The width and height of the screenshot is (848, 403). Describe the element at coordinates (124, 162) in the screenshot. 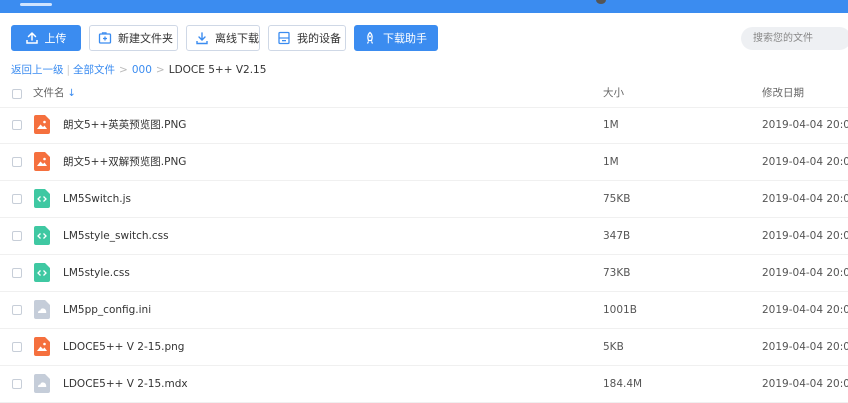

I see `file-name: 朗文5++双解预览图.PNG` at that location.